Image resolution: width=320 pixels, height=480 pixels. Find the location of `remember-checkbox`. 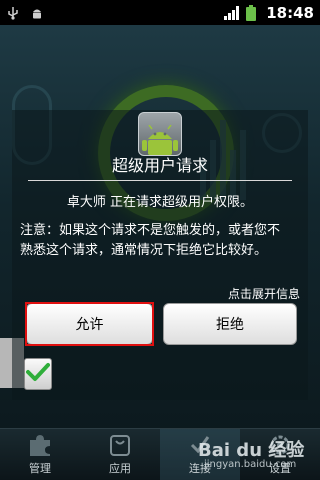

remember-checkbox is located at coordinates (38, 374).